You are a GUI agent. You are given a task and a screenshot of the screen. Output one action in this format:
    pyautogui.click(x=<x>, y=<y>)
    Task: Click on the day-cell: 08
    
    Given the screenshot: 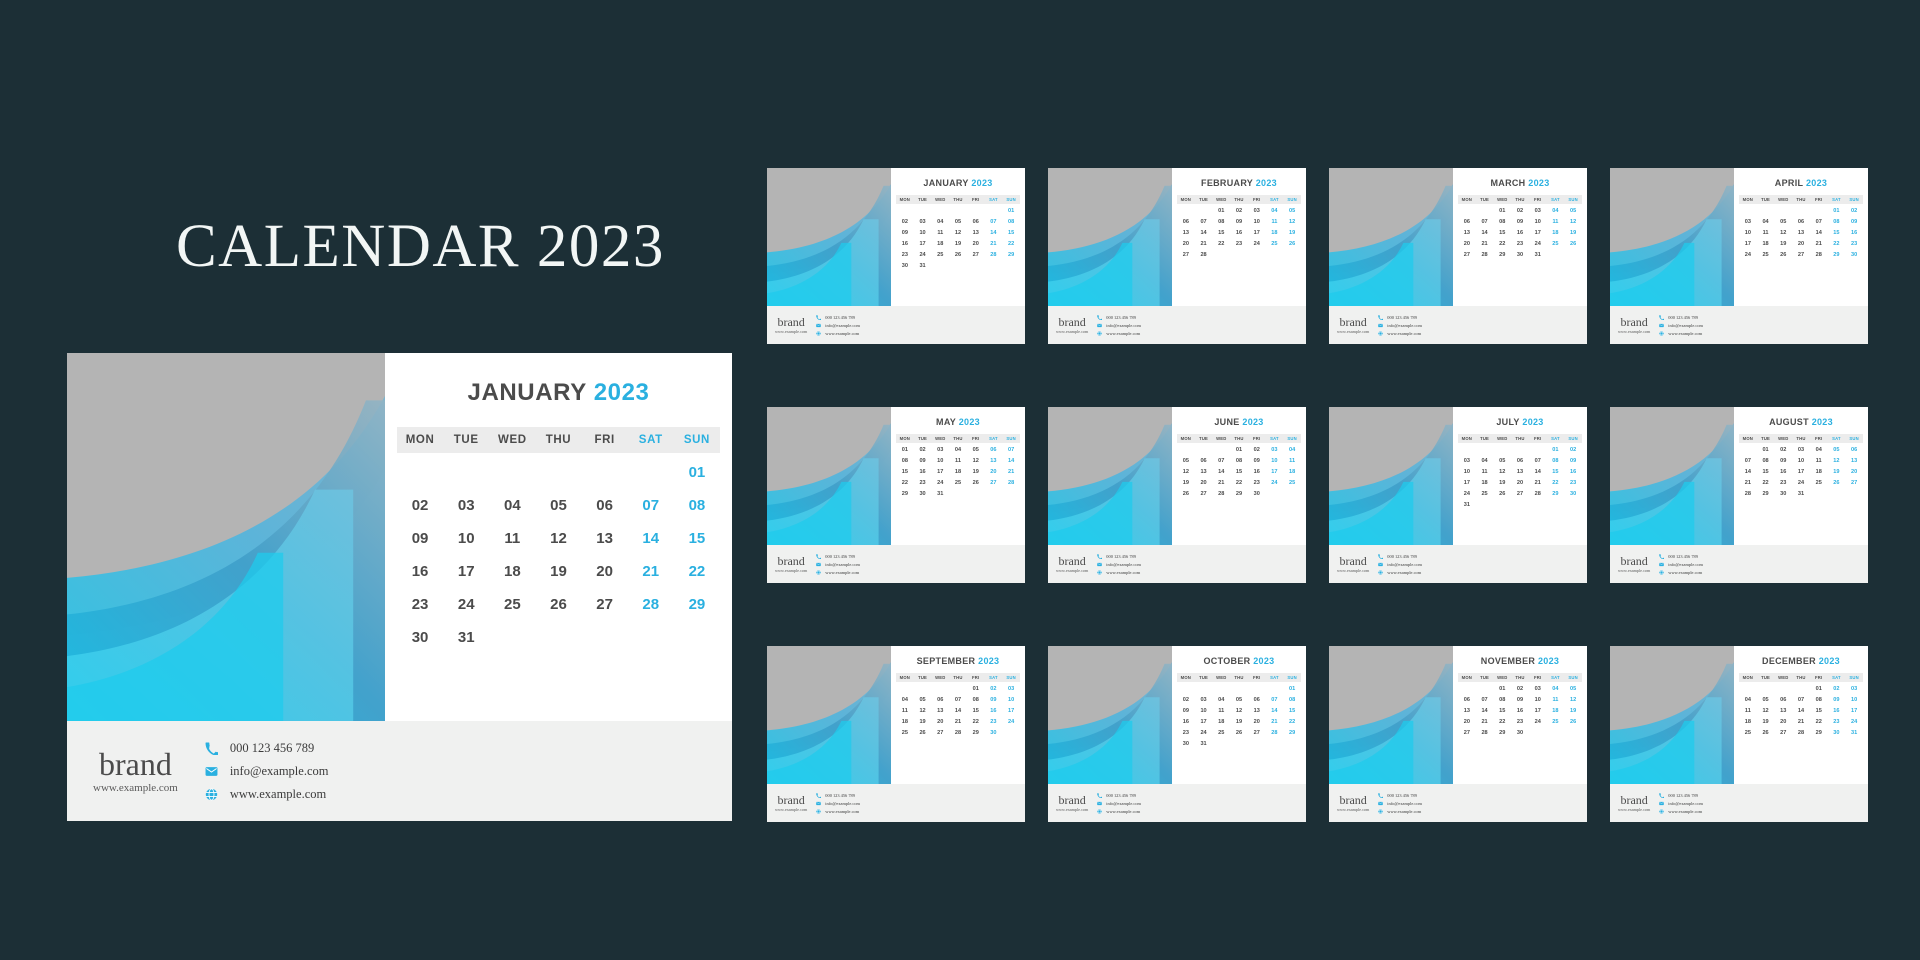 What is the action you would take?
    pyautogui.click(x=1556, y=461)
    